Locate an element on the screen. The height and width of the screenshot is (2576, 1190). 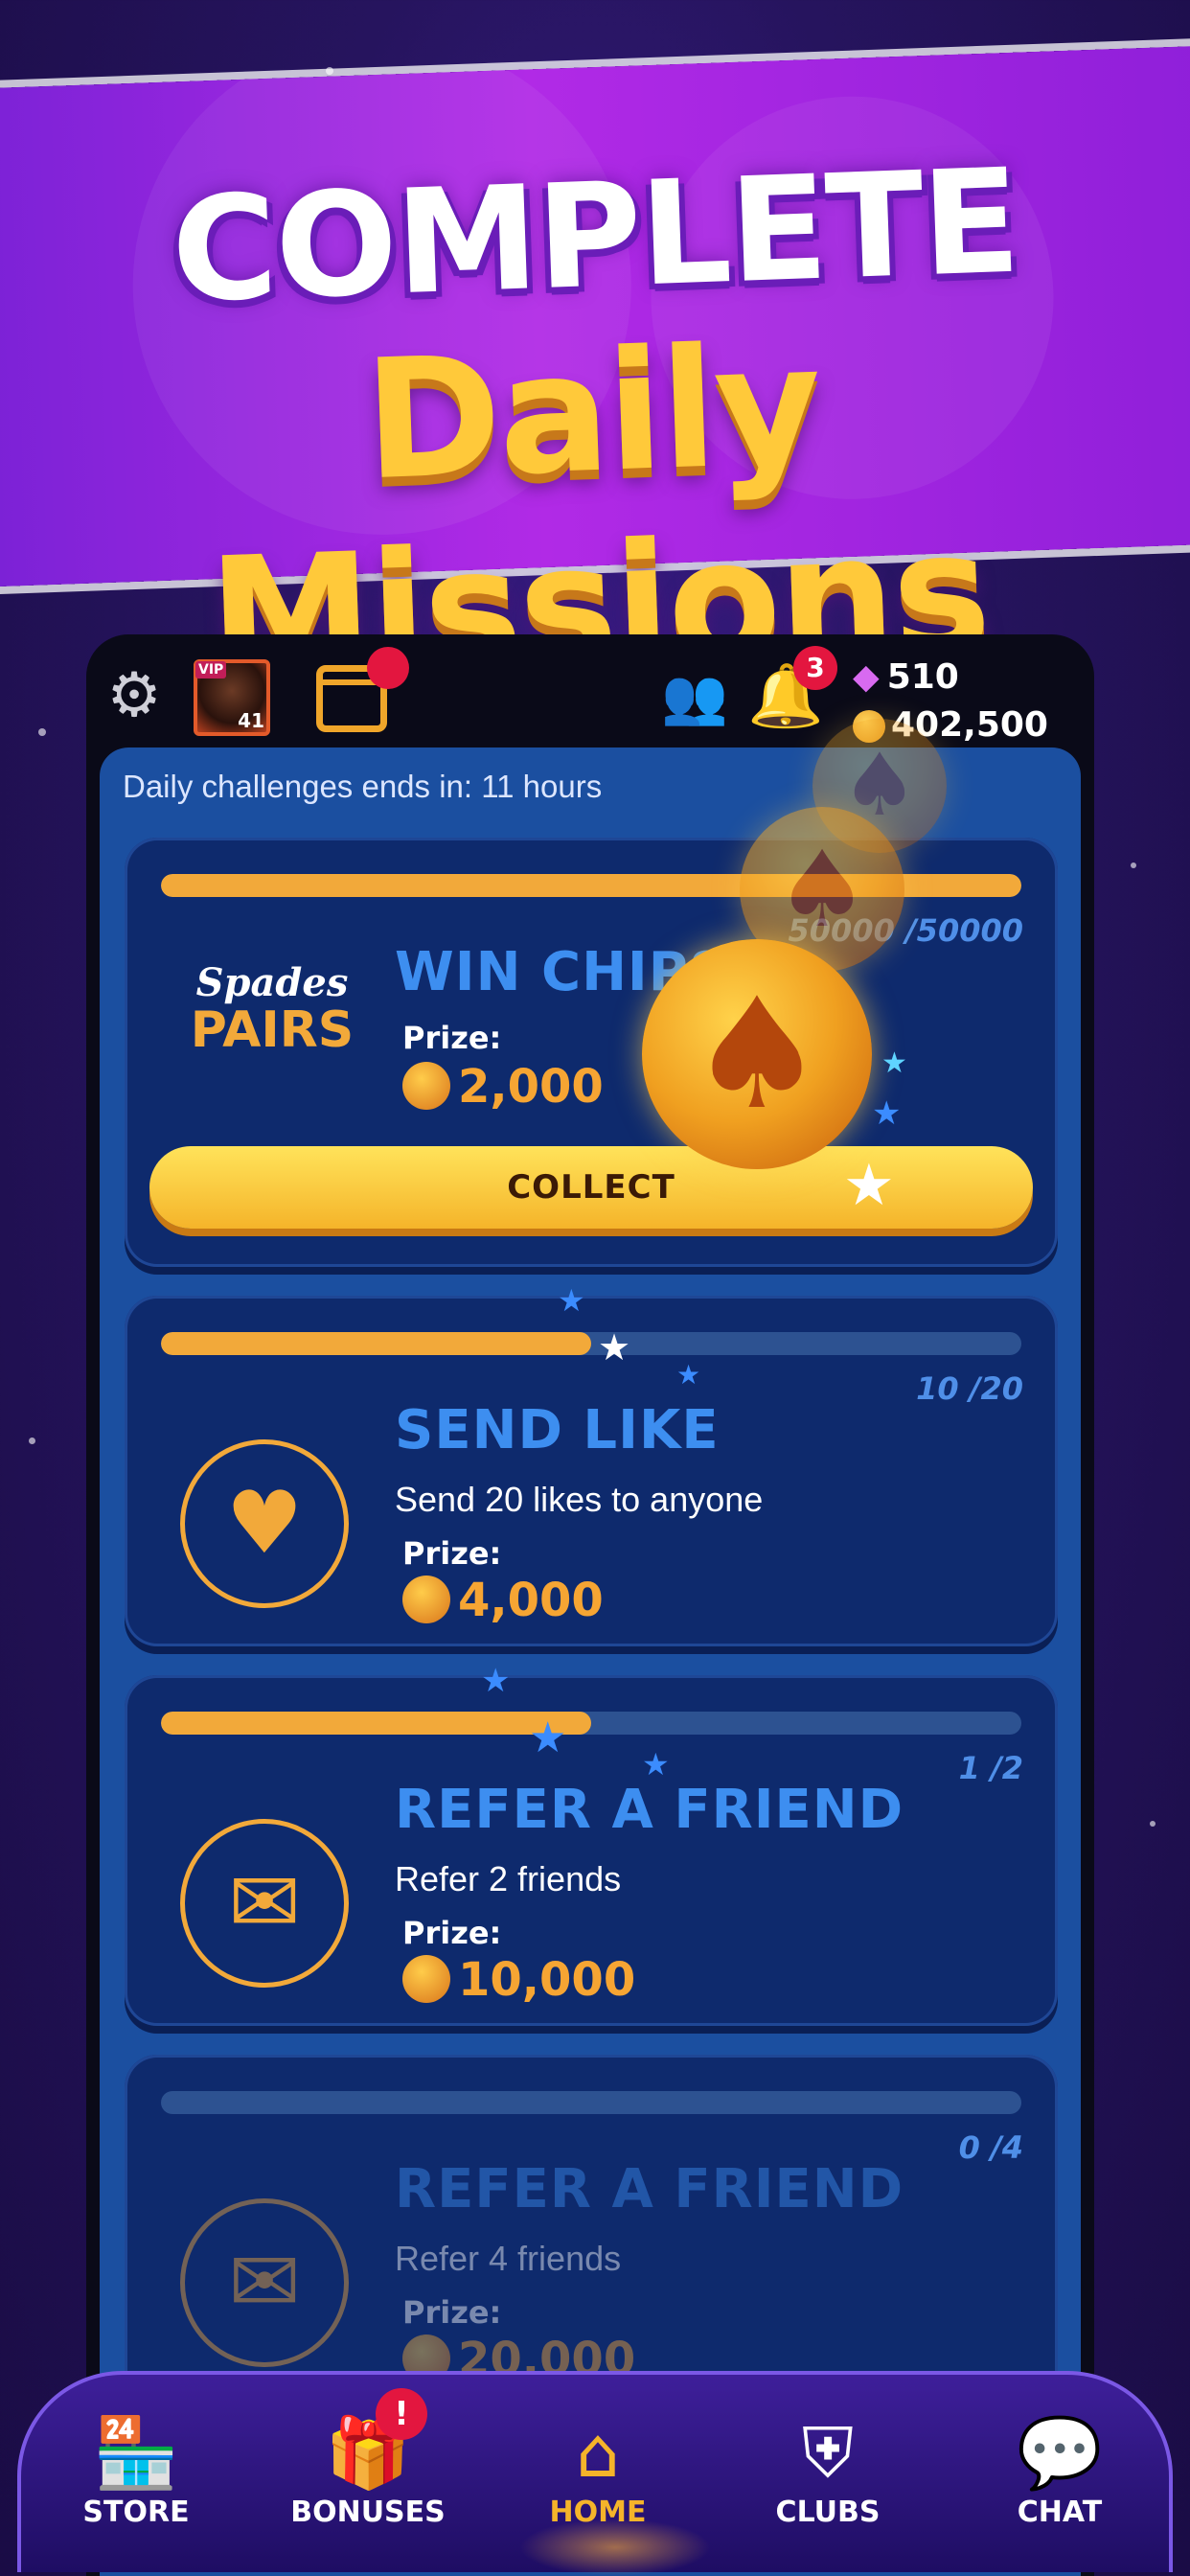
calendar-icon is located at coordinates (363, 689).